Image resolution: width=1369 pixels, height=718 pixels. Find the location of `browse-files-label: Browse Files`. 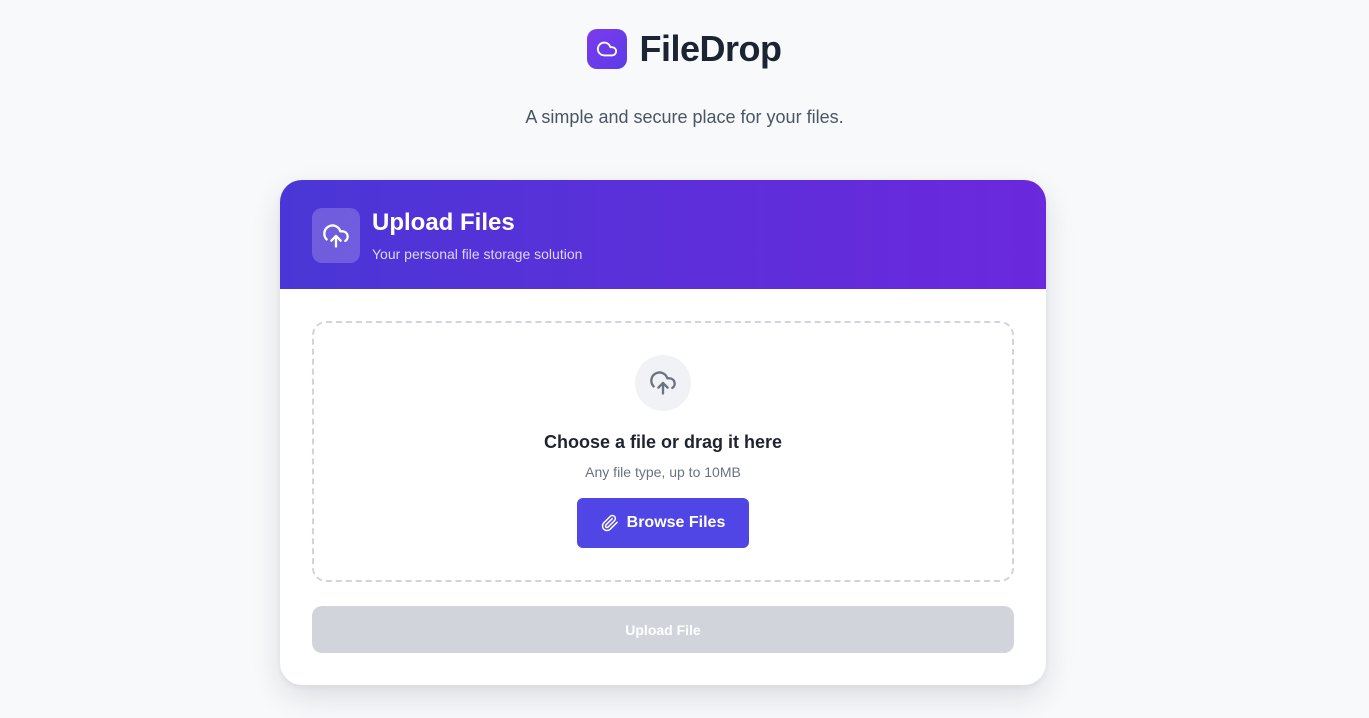

browse-files-label: Browse Files is located at coordinates (676, 522).